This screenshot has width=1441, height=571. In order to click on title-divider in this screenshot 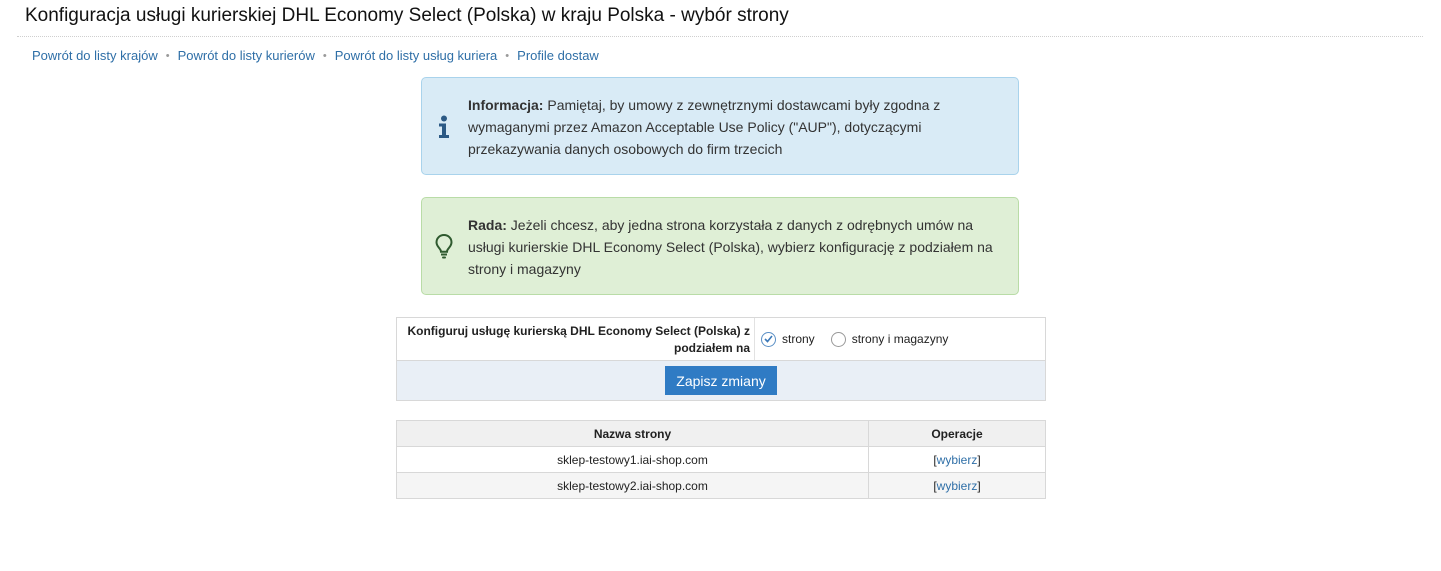, I will do `click(720, 36)`.